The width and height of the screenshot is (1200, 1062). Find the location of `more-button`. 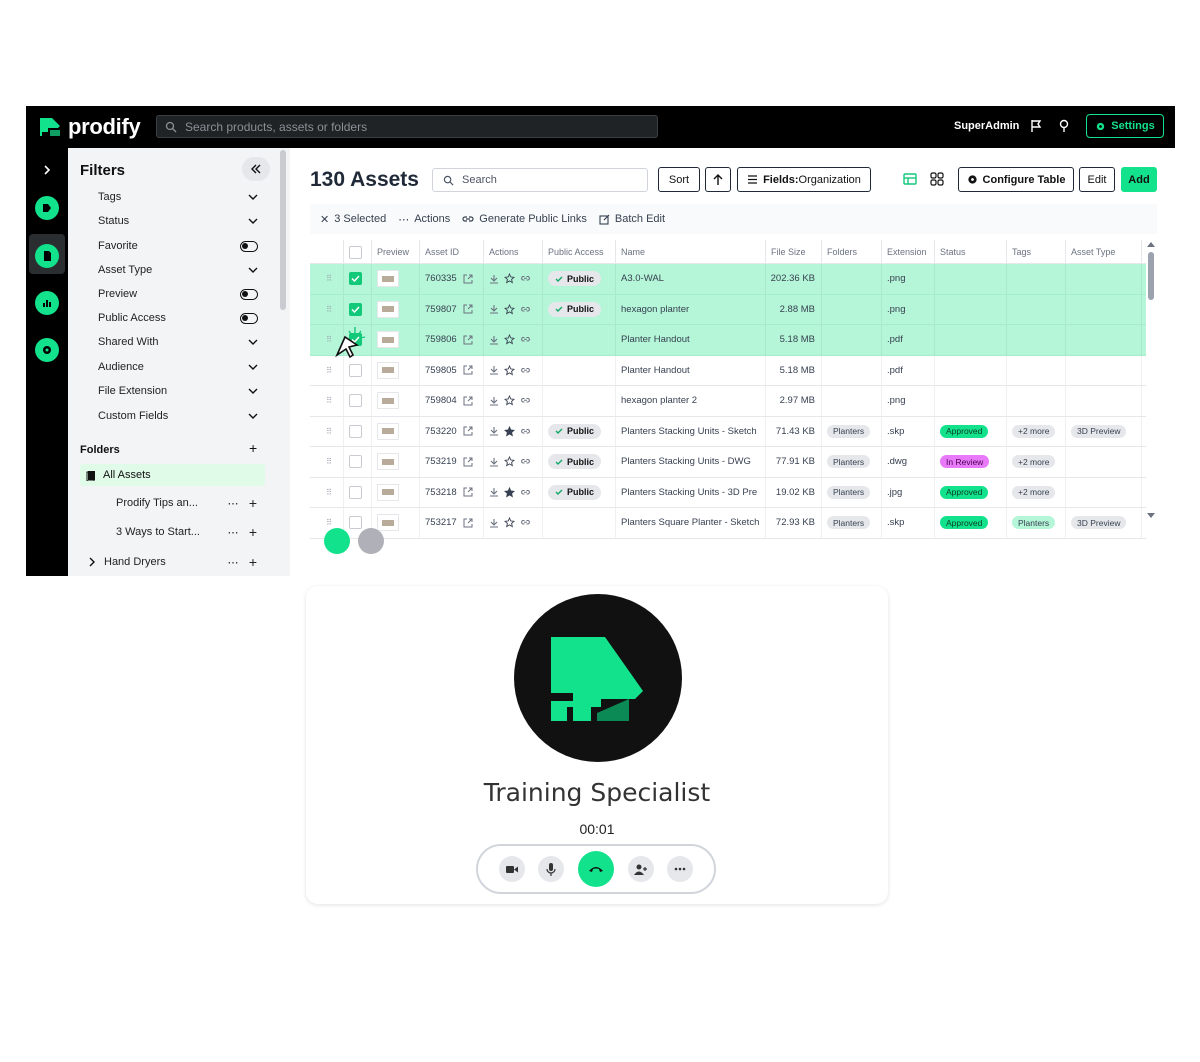

more-button is located at coordinates (680, 869).